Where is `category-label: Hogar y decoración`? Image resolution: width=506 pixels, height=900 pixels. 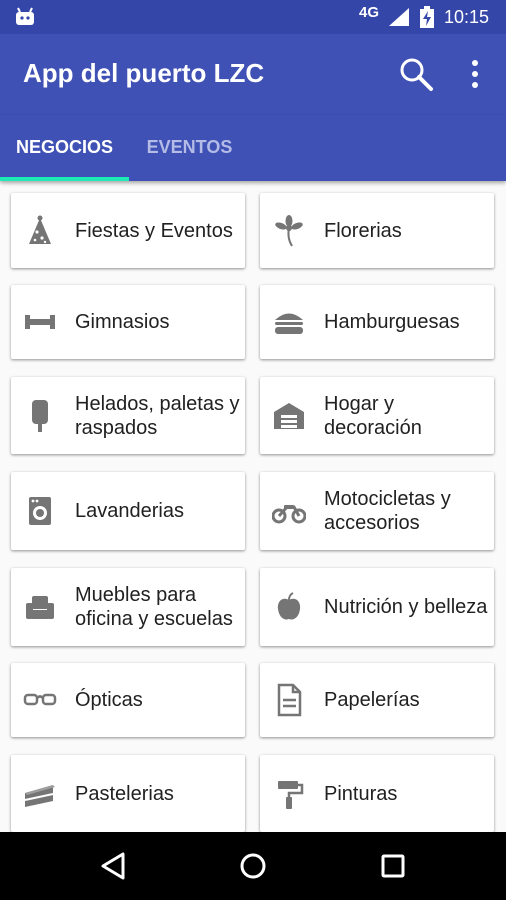
category-label: Hogar y decoración is located at coordinates (373, 415).